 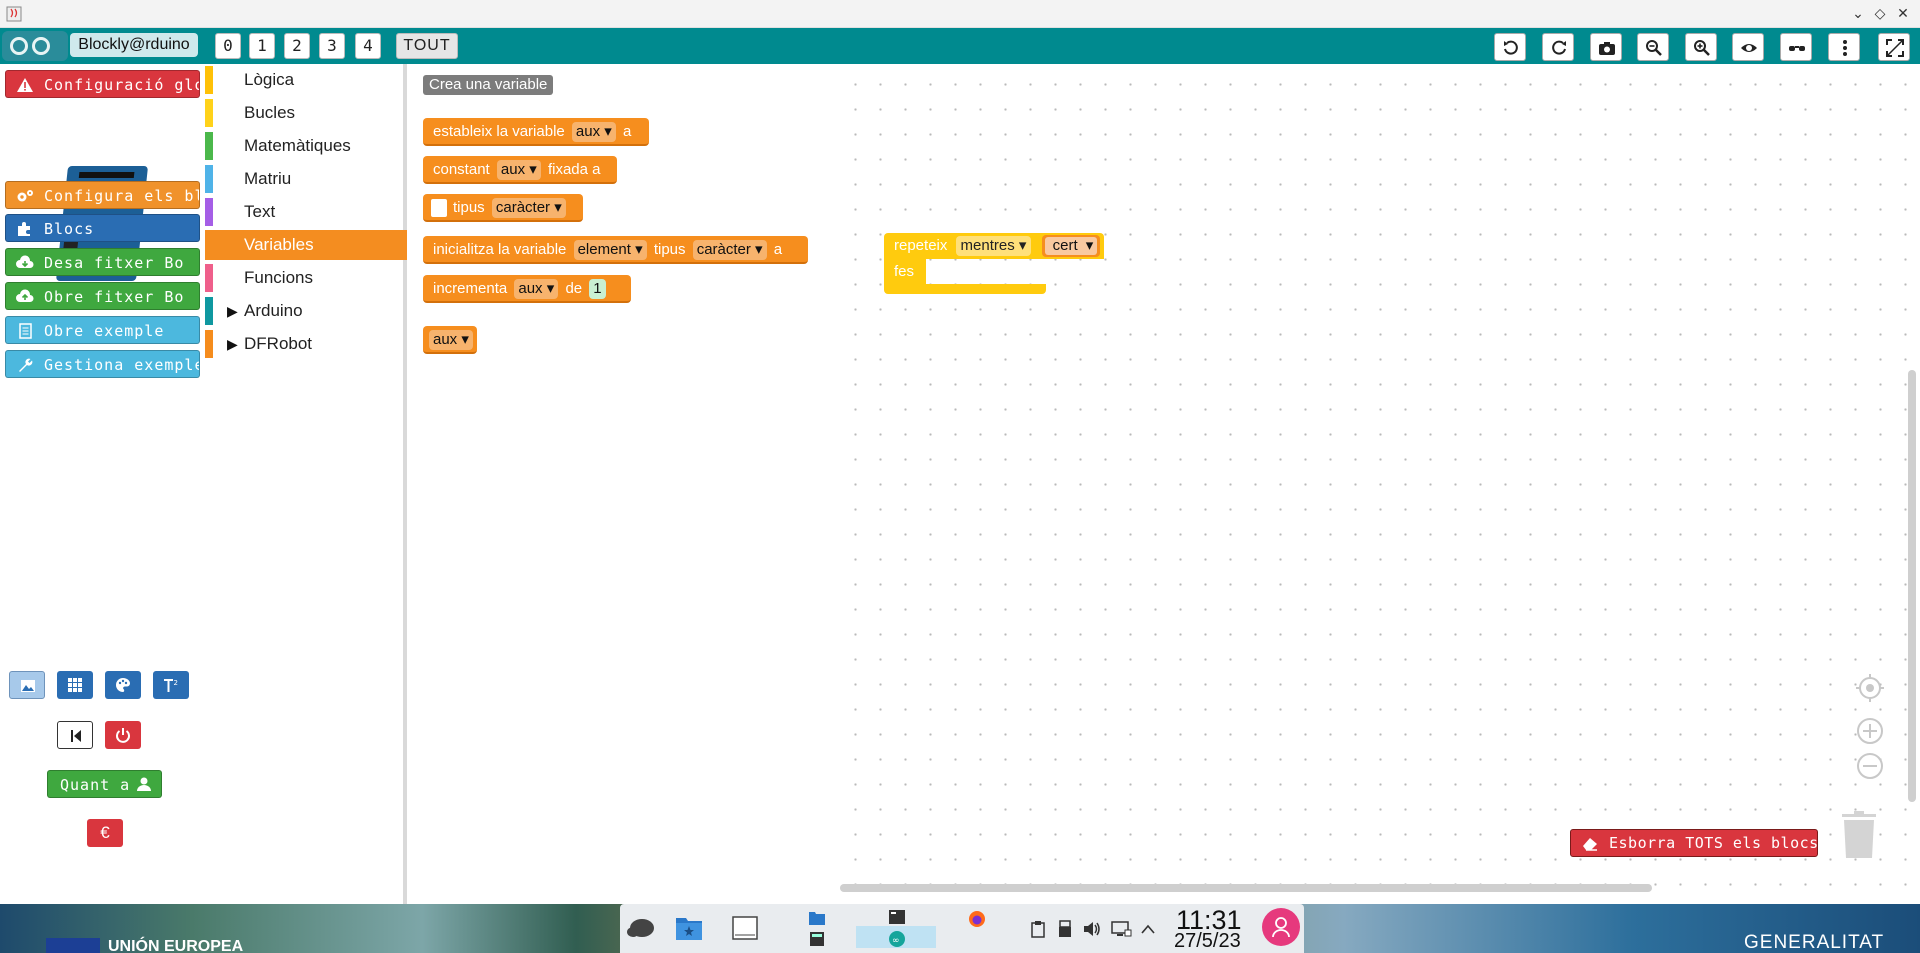 What do you see at coordinates (1148, 929) in the screenshot?
I see `chevron-up-icon` at bounding box center [1148, 929].